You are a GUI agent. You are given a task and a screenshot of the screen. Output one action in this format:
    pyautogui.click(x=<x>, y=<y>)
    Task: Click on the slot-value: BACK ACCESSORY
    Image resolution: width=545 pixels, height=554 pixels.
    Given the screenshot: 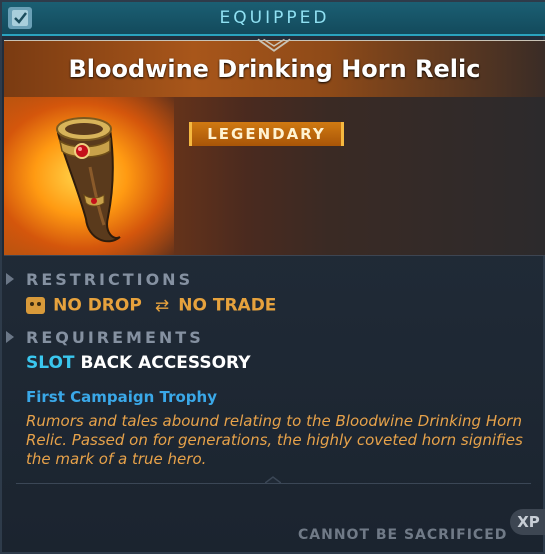 What is the action you would take?
    pyautogui.click(x=165, y=363)
    